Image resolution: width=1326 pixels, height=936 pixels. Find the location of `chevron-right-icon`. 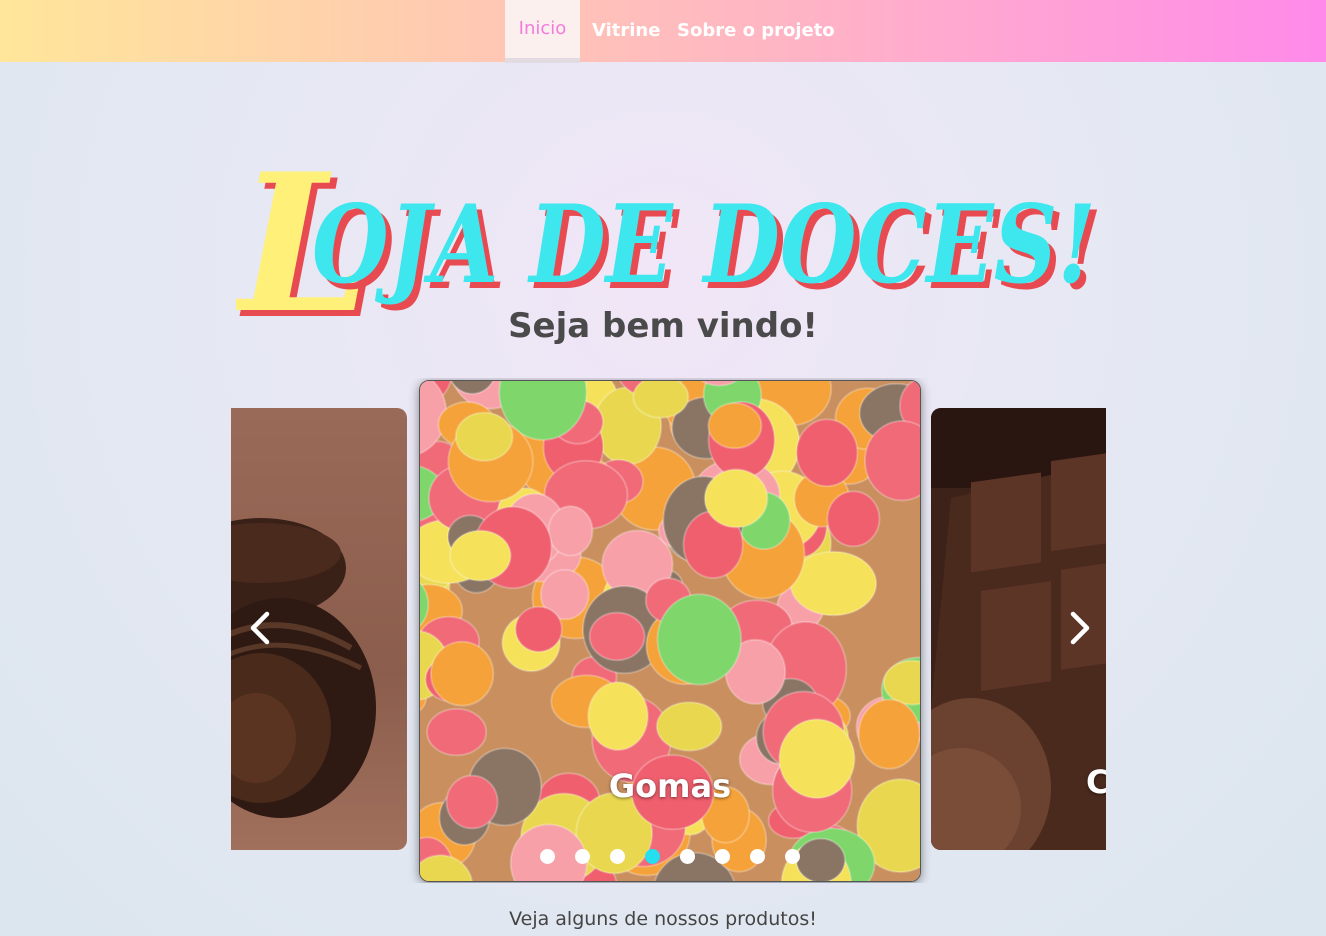

chevron-right-icon is located at coordinates (1080, 628).